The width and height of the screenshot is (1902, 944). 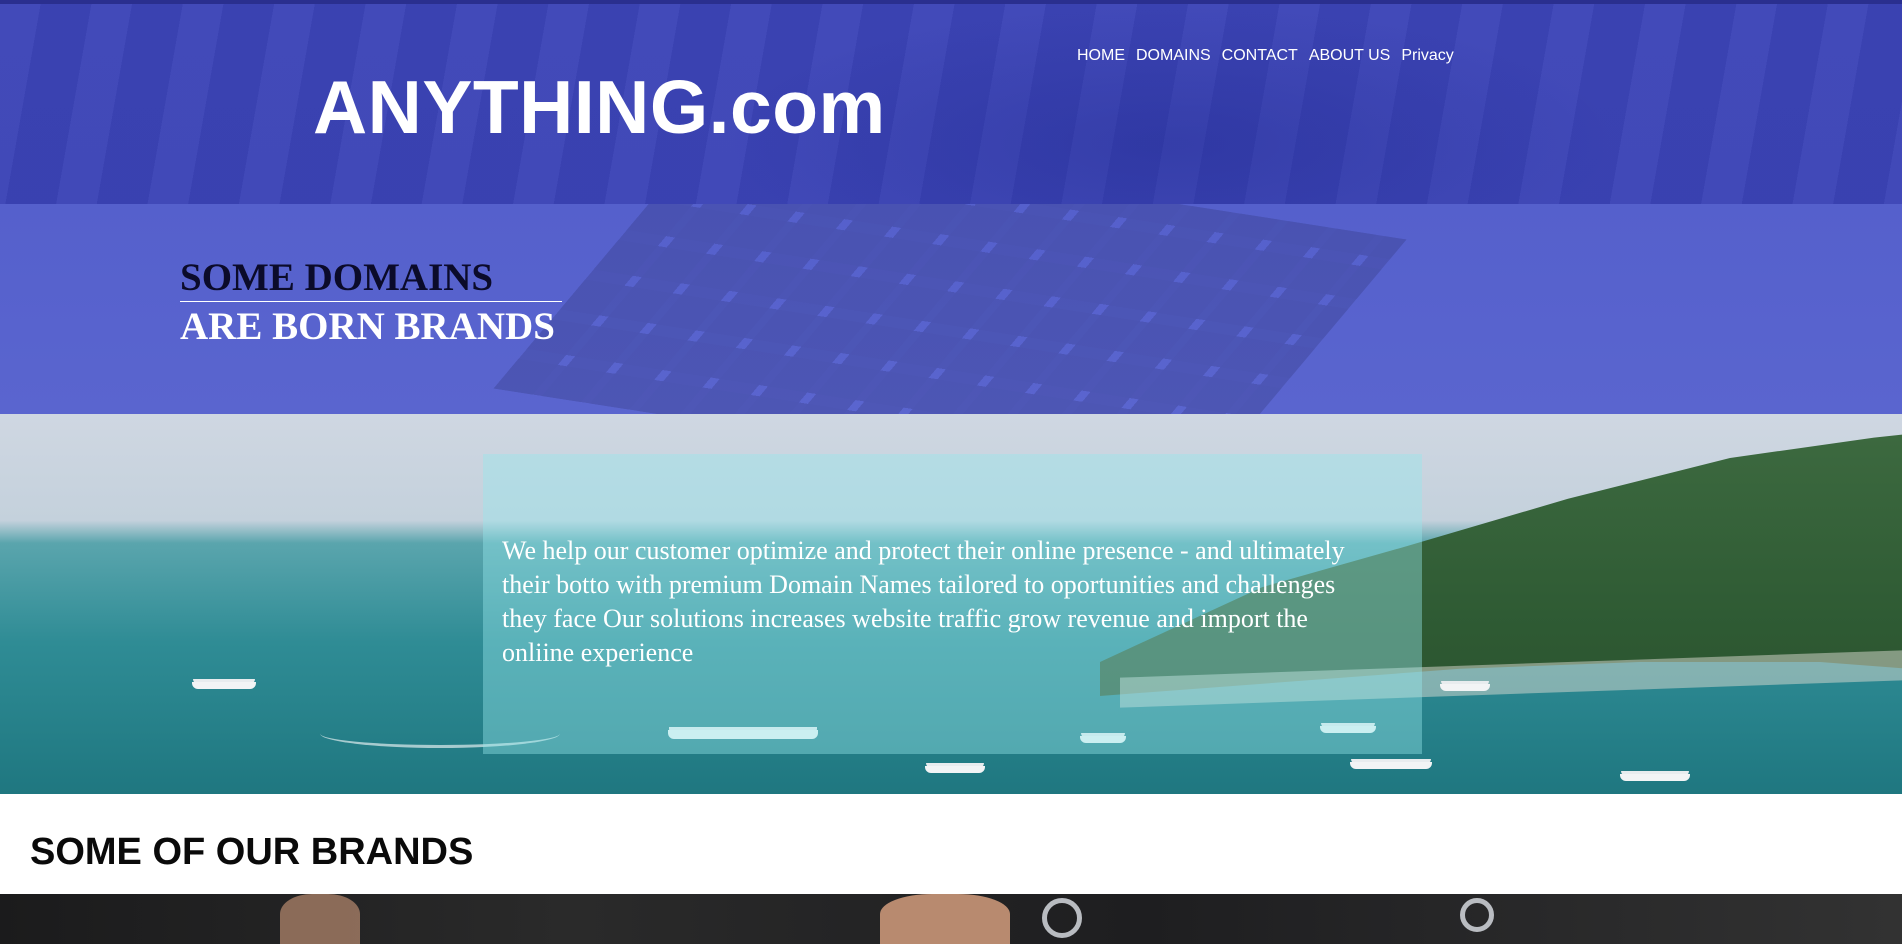 I want to click on hero-divider, so click(x=371, y=301).